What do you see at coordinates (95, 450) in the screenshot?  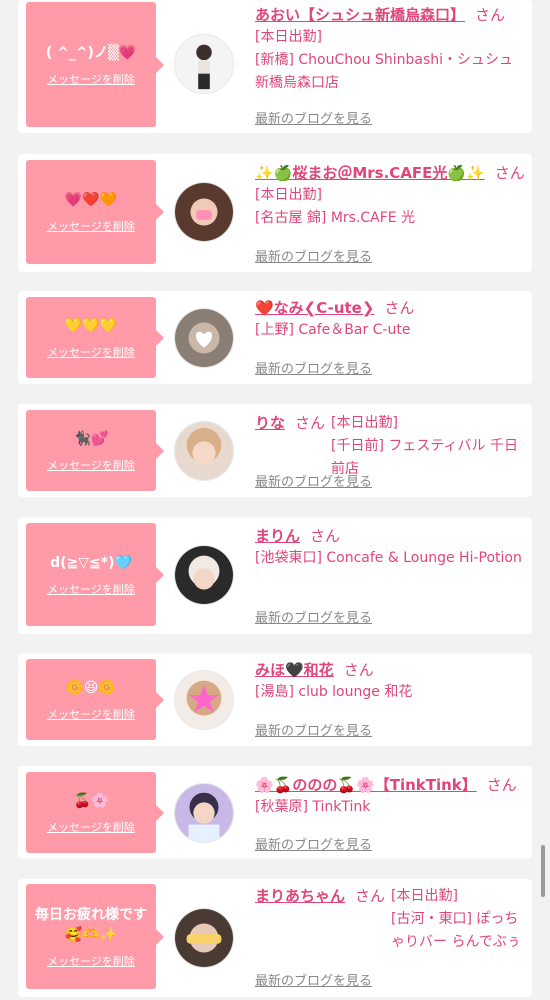 I see `message-bubble: 🐈‍⬛💕 メッセージを削除` at bounding box center [95, 450].